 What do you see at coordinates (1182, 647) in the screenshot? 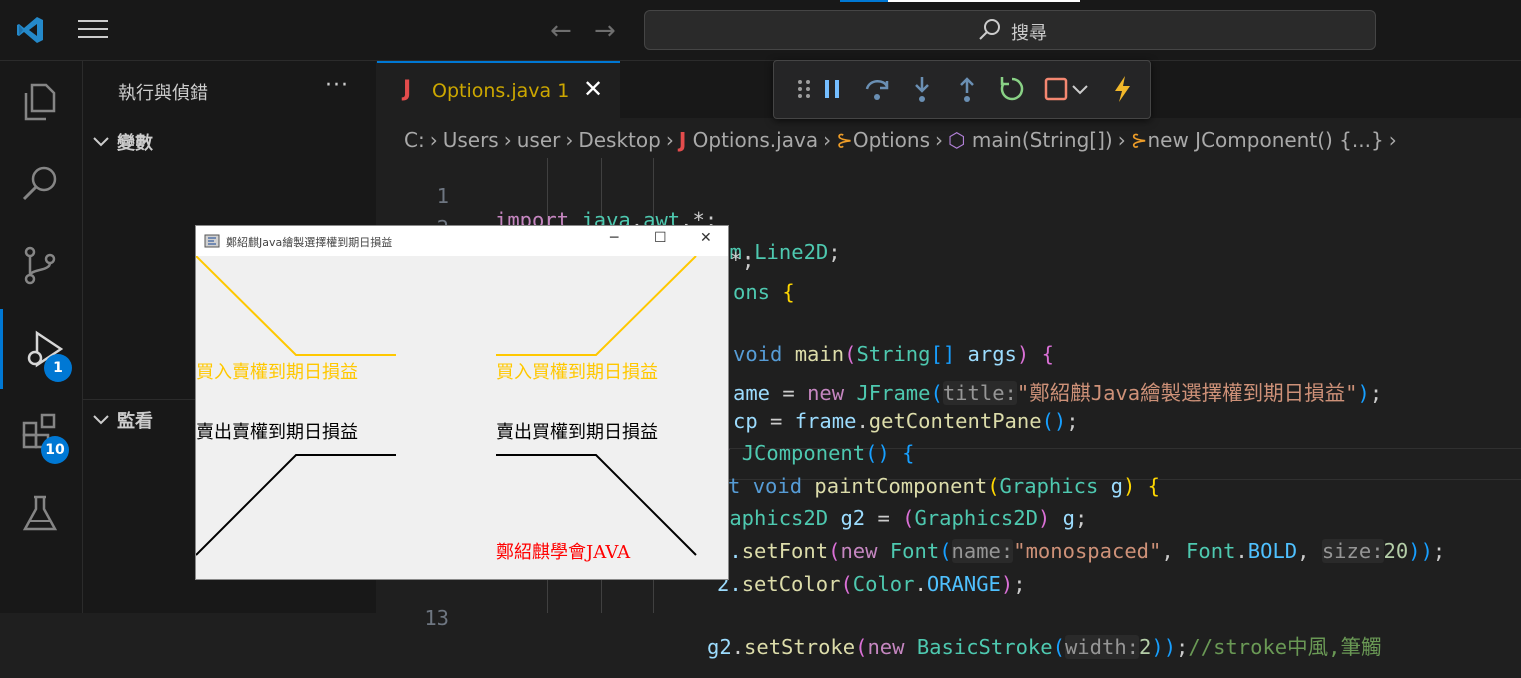
I see `code-token: ;` at bounding box center [1182, 647].